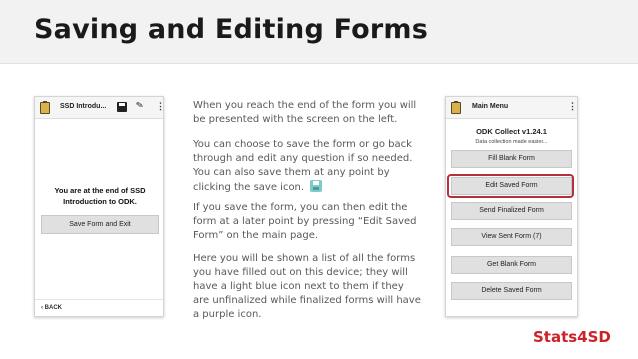 Image resolution: width=638 pixels, height=359 pixels. What do you see at coordinates (511, 265) in the screenshot?
I see `get-blank-form-button: Get Blank Form` at bounding box center [511, 265].